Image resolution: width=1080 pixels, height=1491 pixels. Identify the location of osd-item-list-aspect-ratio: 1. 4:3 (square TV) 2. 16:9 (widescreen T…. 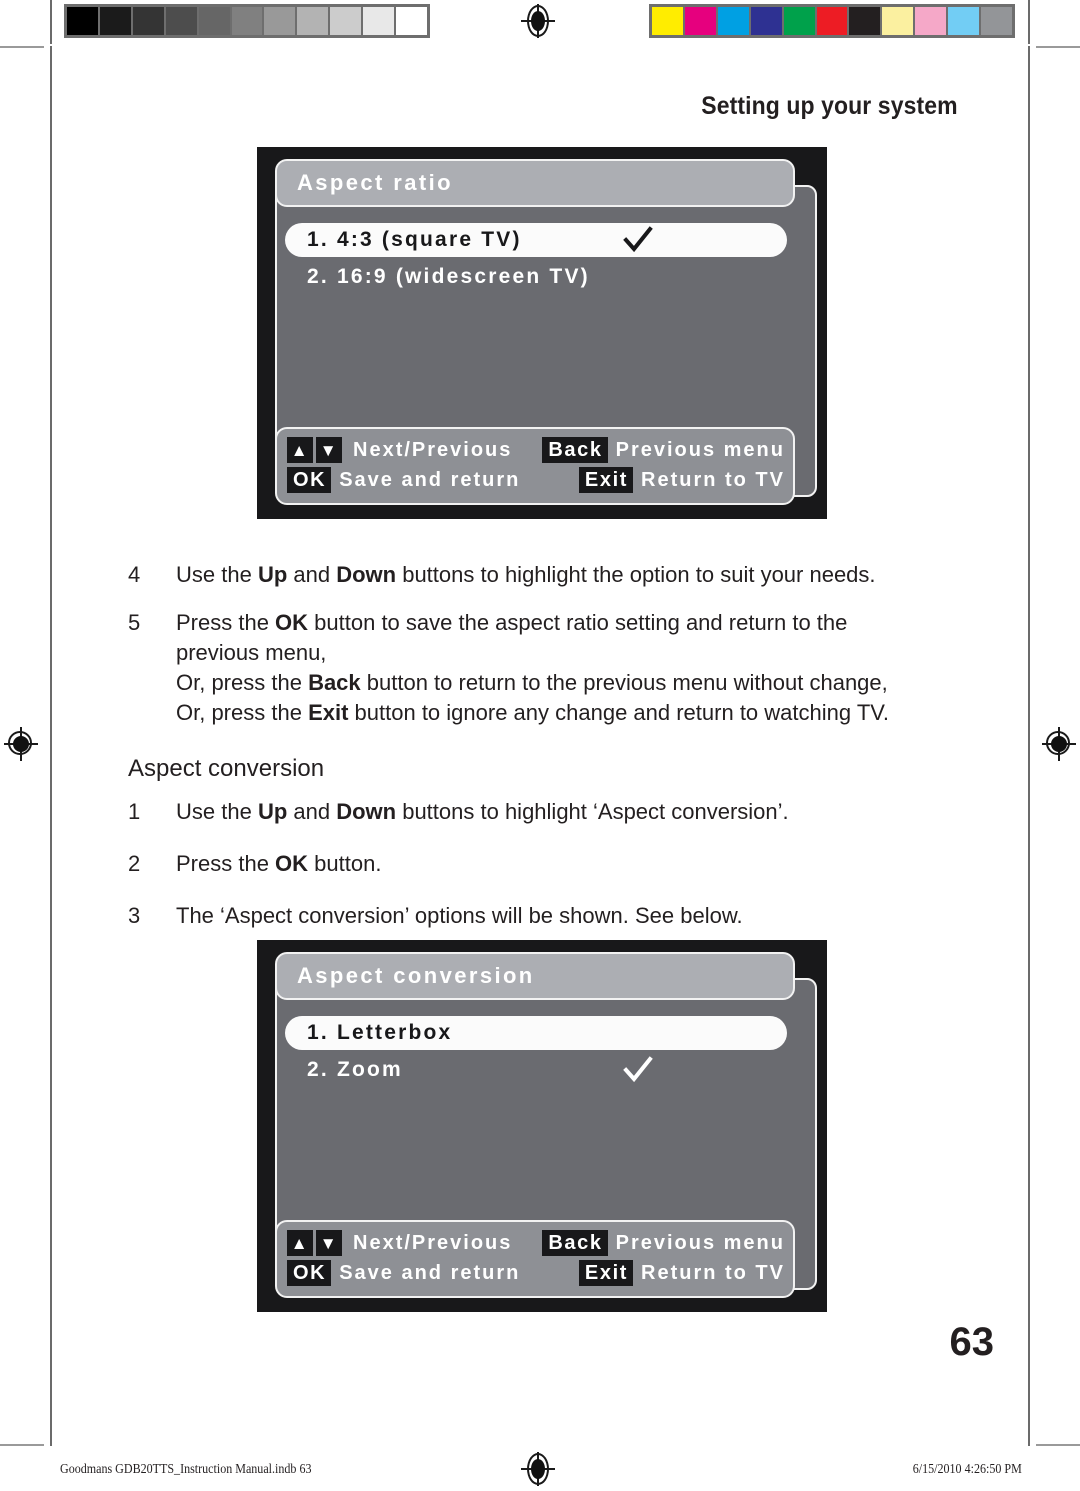
(536, 260).